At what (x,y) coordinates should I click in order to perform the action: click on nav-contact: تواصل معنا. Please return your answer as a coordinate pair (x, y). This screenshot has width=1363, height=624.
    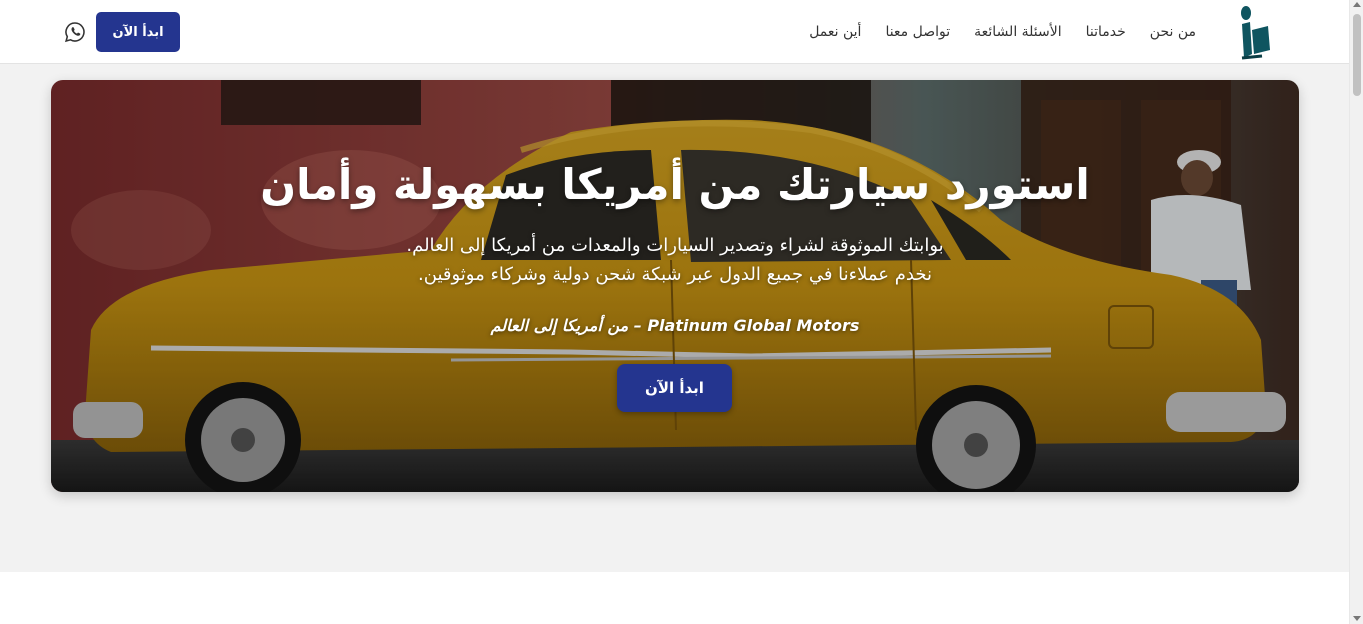
    Looking at the image, I should click on (917, 32).